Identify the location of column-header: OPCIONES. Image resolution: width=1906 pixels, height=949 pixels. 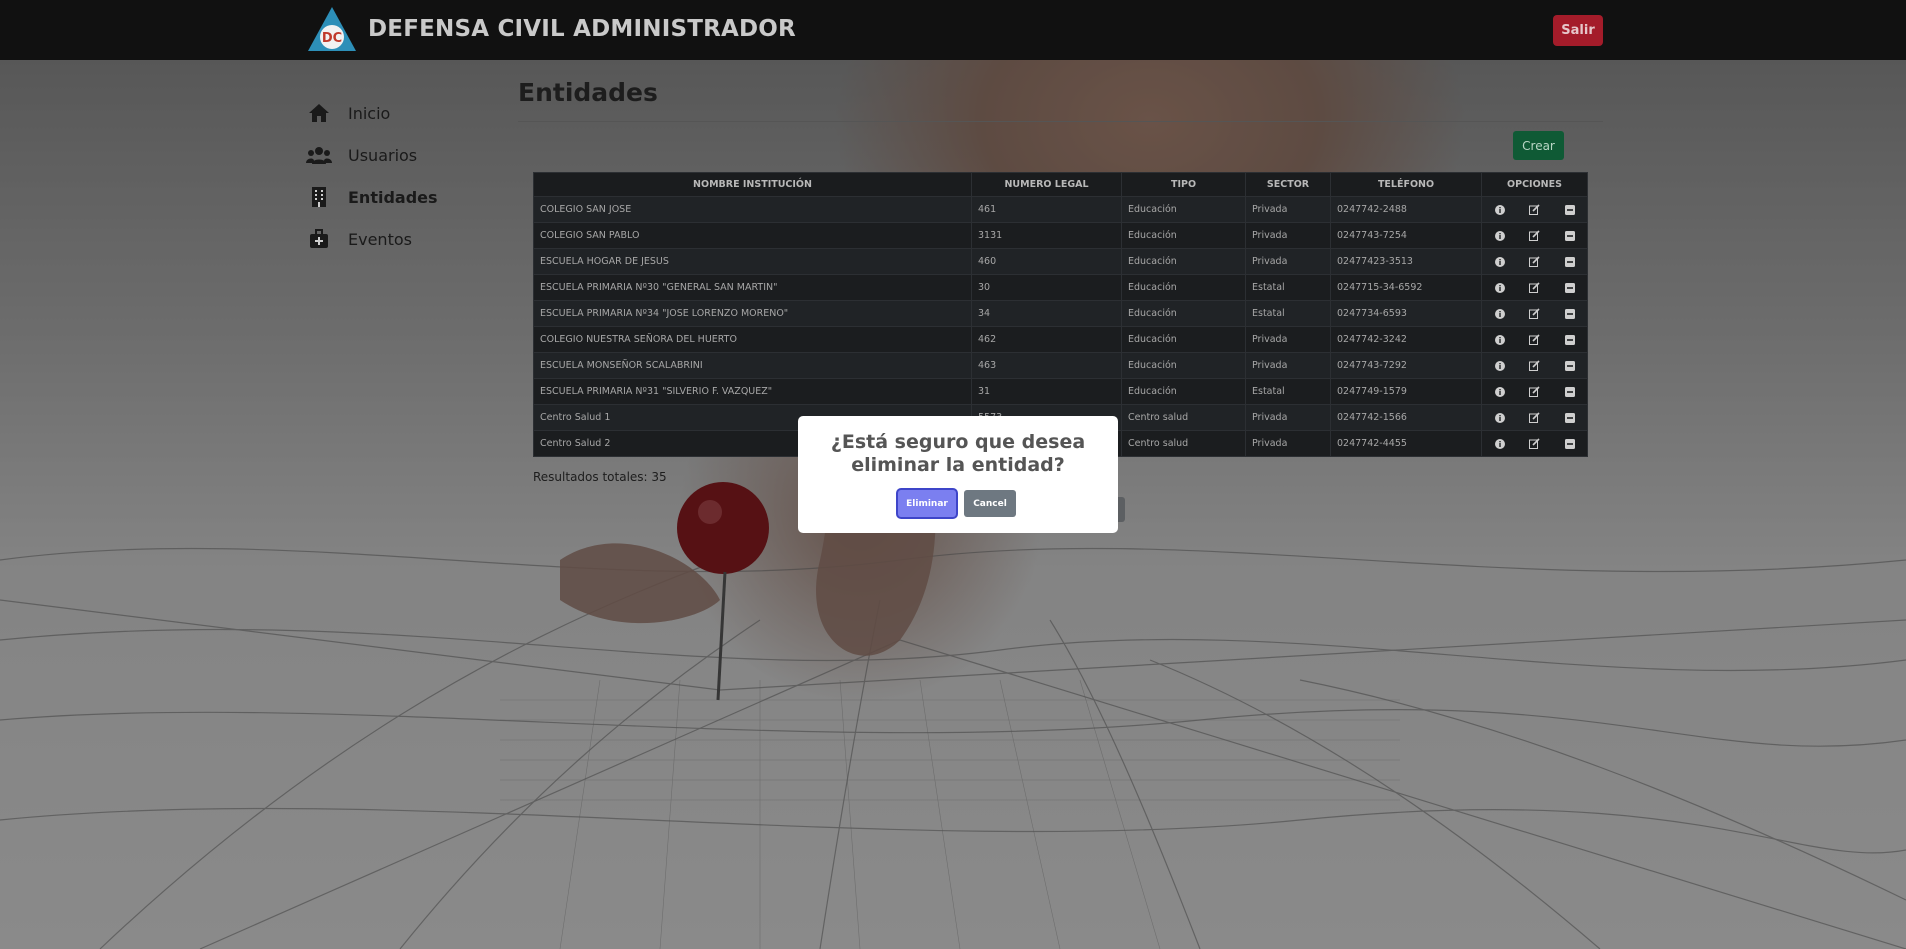
(1534, 184).